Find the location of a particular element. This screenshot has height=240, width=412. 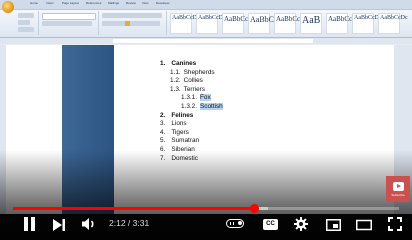

outline-item: 1. Canines is located at coordinates (178, 64).